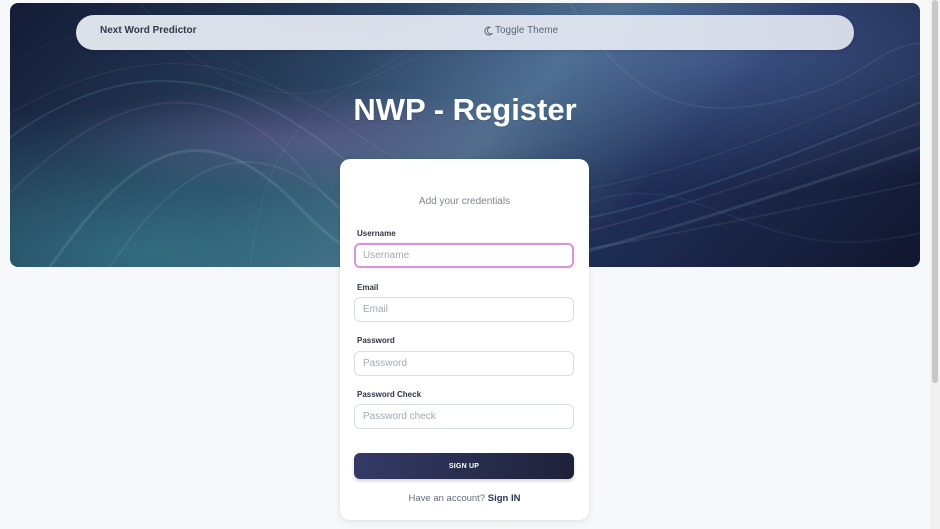  Describe the element at coordinates (935, 191) in the screenshot. I see `scrollbar-thumb` at that location.